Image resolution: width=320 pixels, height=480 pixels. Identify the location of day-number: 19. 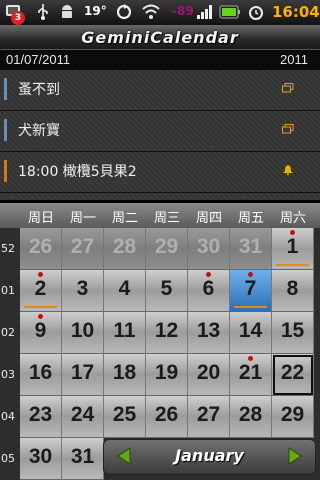
(166, 372).